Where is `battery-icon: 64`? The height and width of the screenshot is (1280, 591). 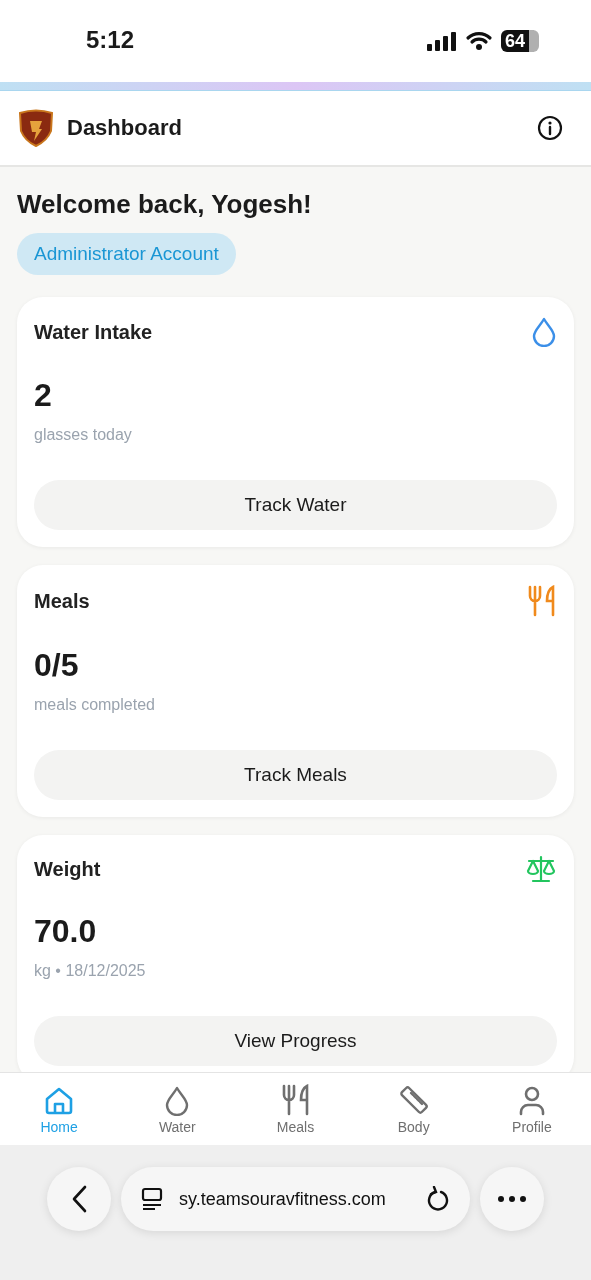
battery-icon: 64 is located at coordinates (520, 41).